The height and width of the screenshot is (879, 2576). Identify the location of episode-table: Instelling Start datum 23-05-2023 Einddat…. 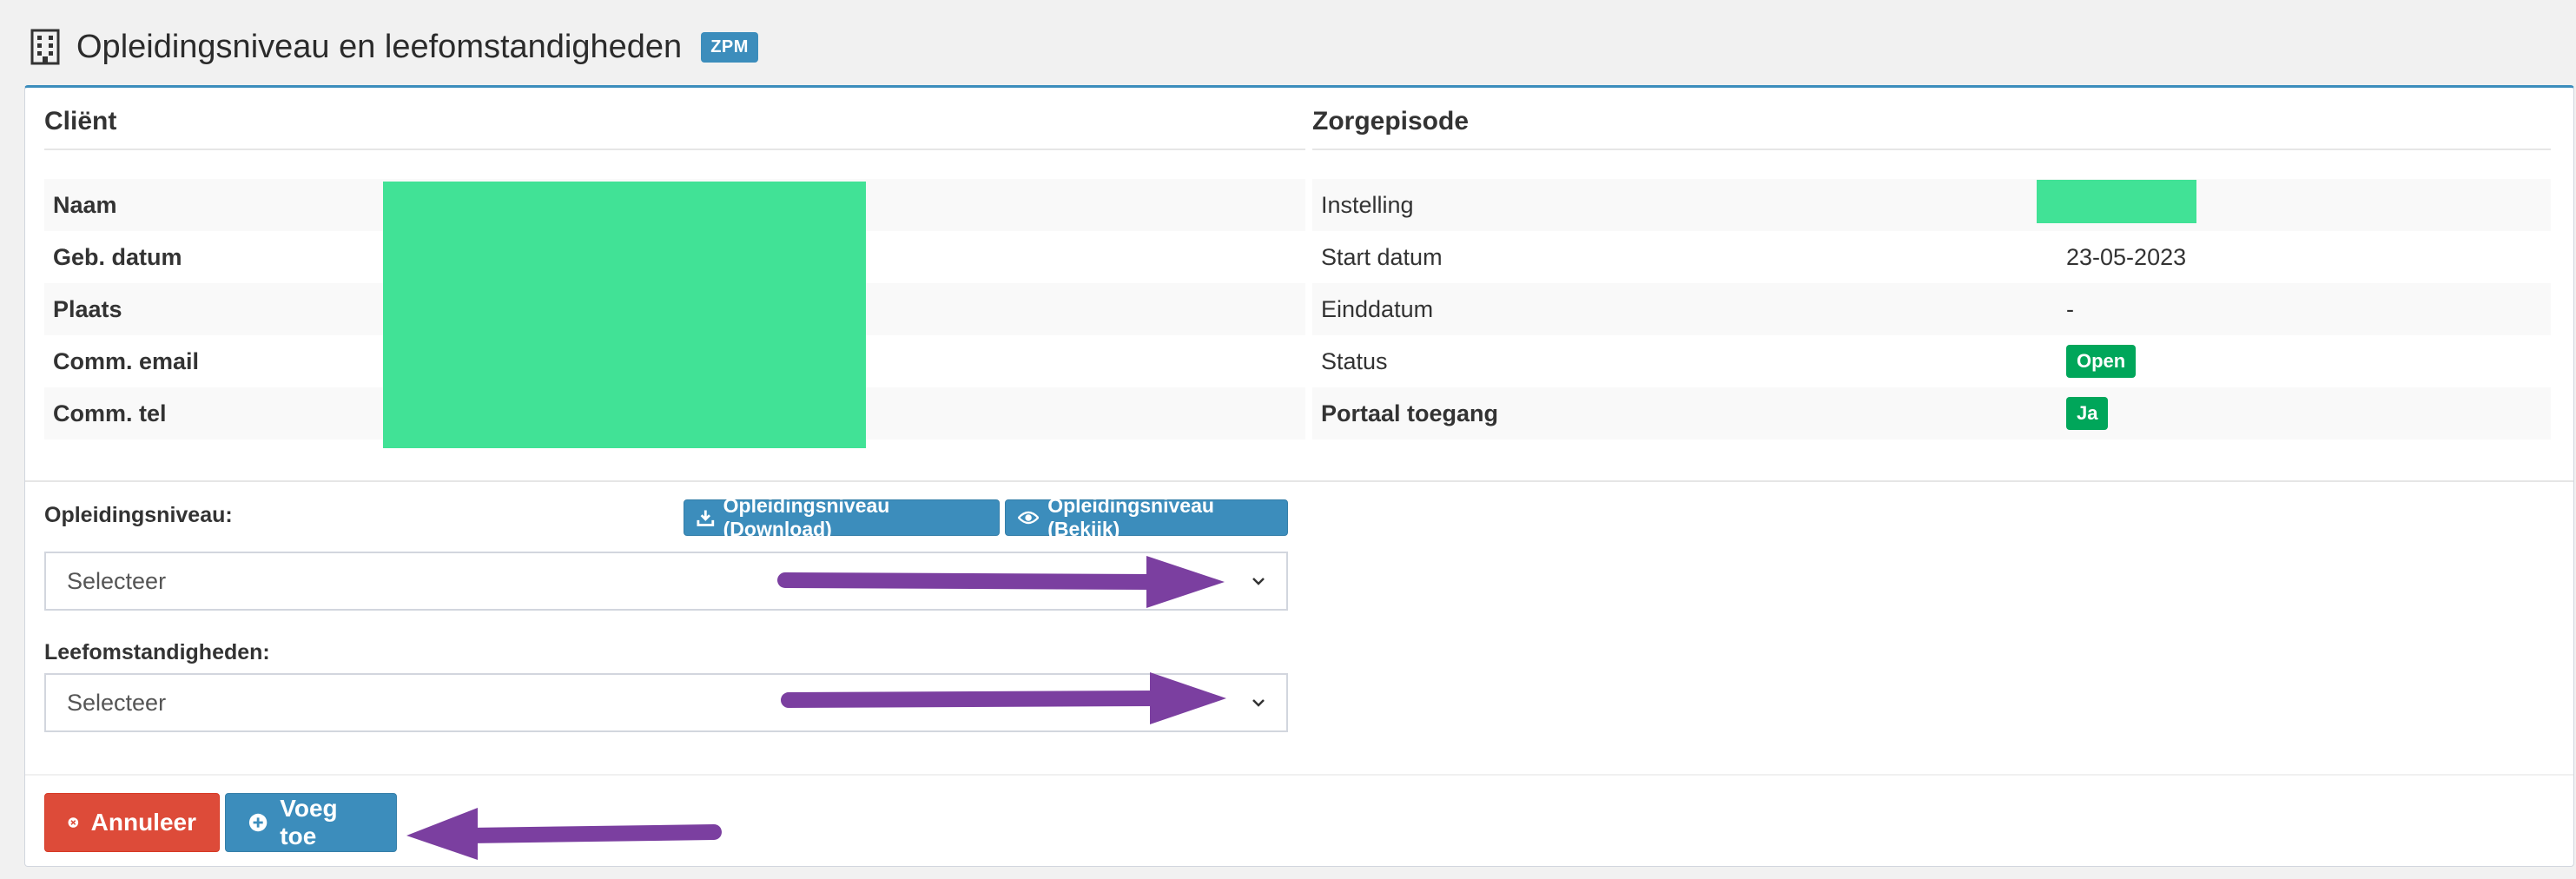
(1932, 309).